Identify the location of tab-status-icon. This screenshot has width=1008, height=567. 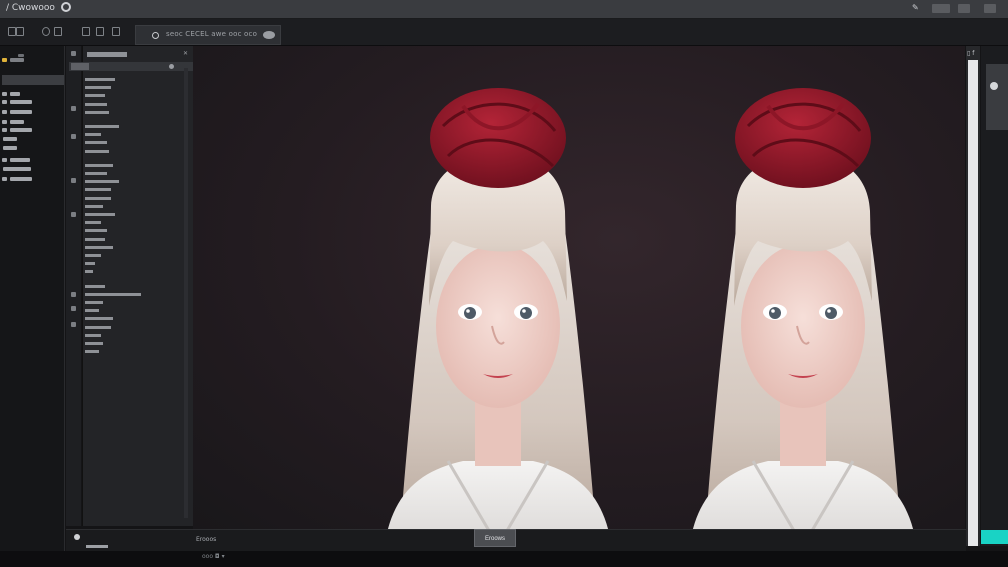
(155, 35).